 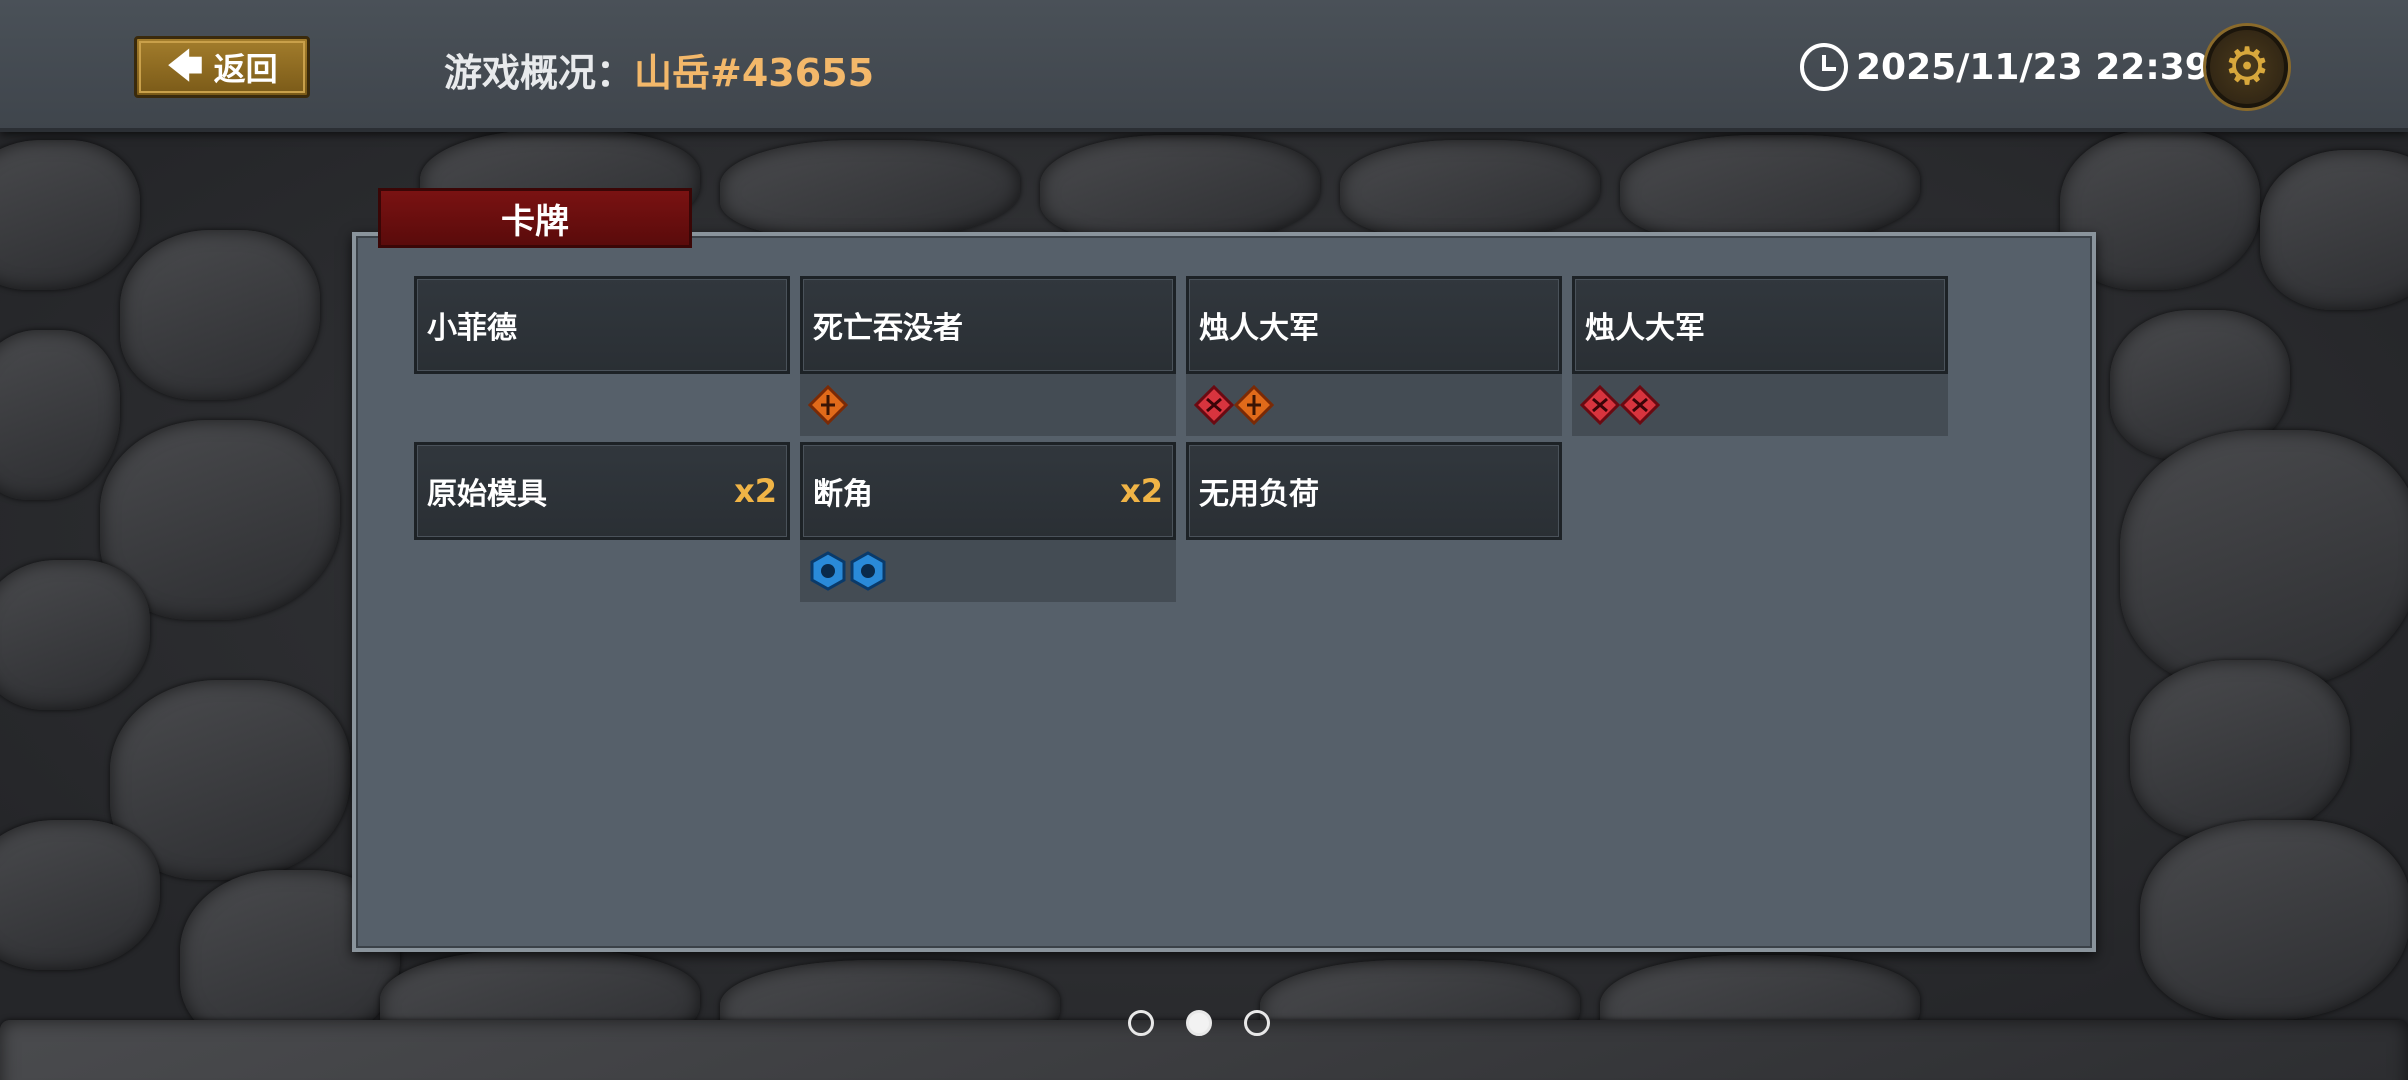 What do you see at coordinates (487, 494) in the screenshot?
I see `card-name: 原始模具` at bounding box center [487, 494].